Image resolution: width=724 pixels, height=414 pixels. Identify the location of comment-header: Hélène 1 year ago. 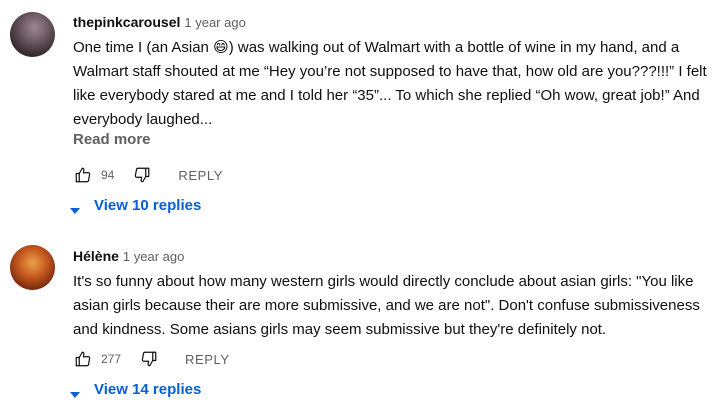
(128, 256).